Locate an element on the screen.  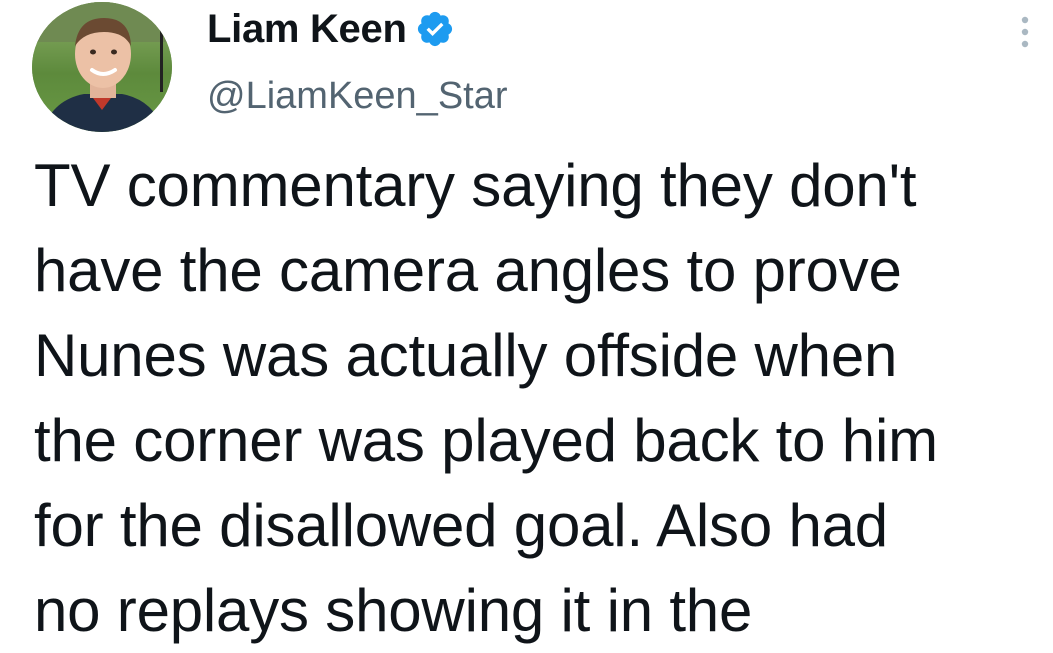
profile-avatar is located at coordinates (102, 67).